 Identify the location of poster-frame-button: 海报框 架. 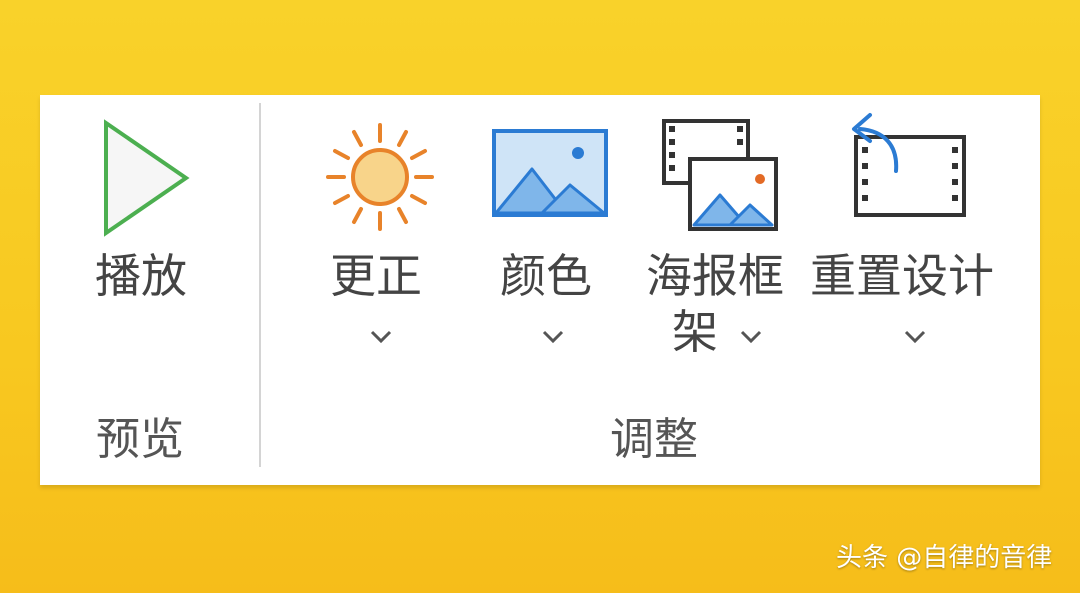
(719, 240).